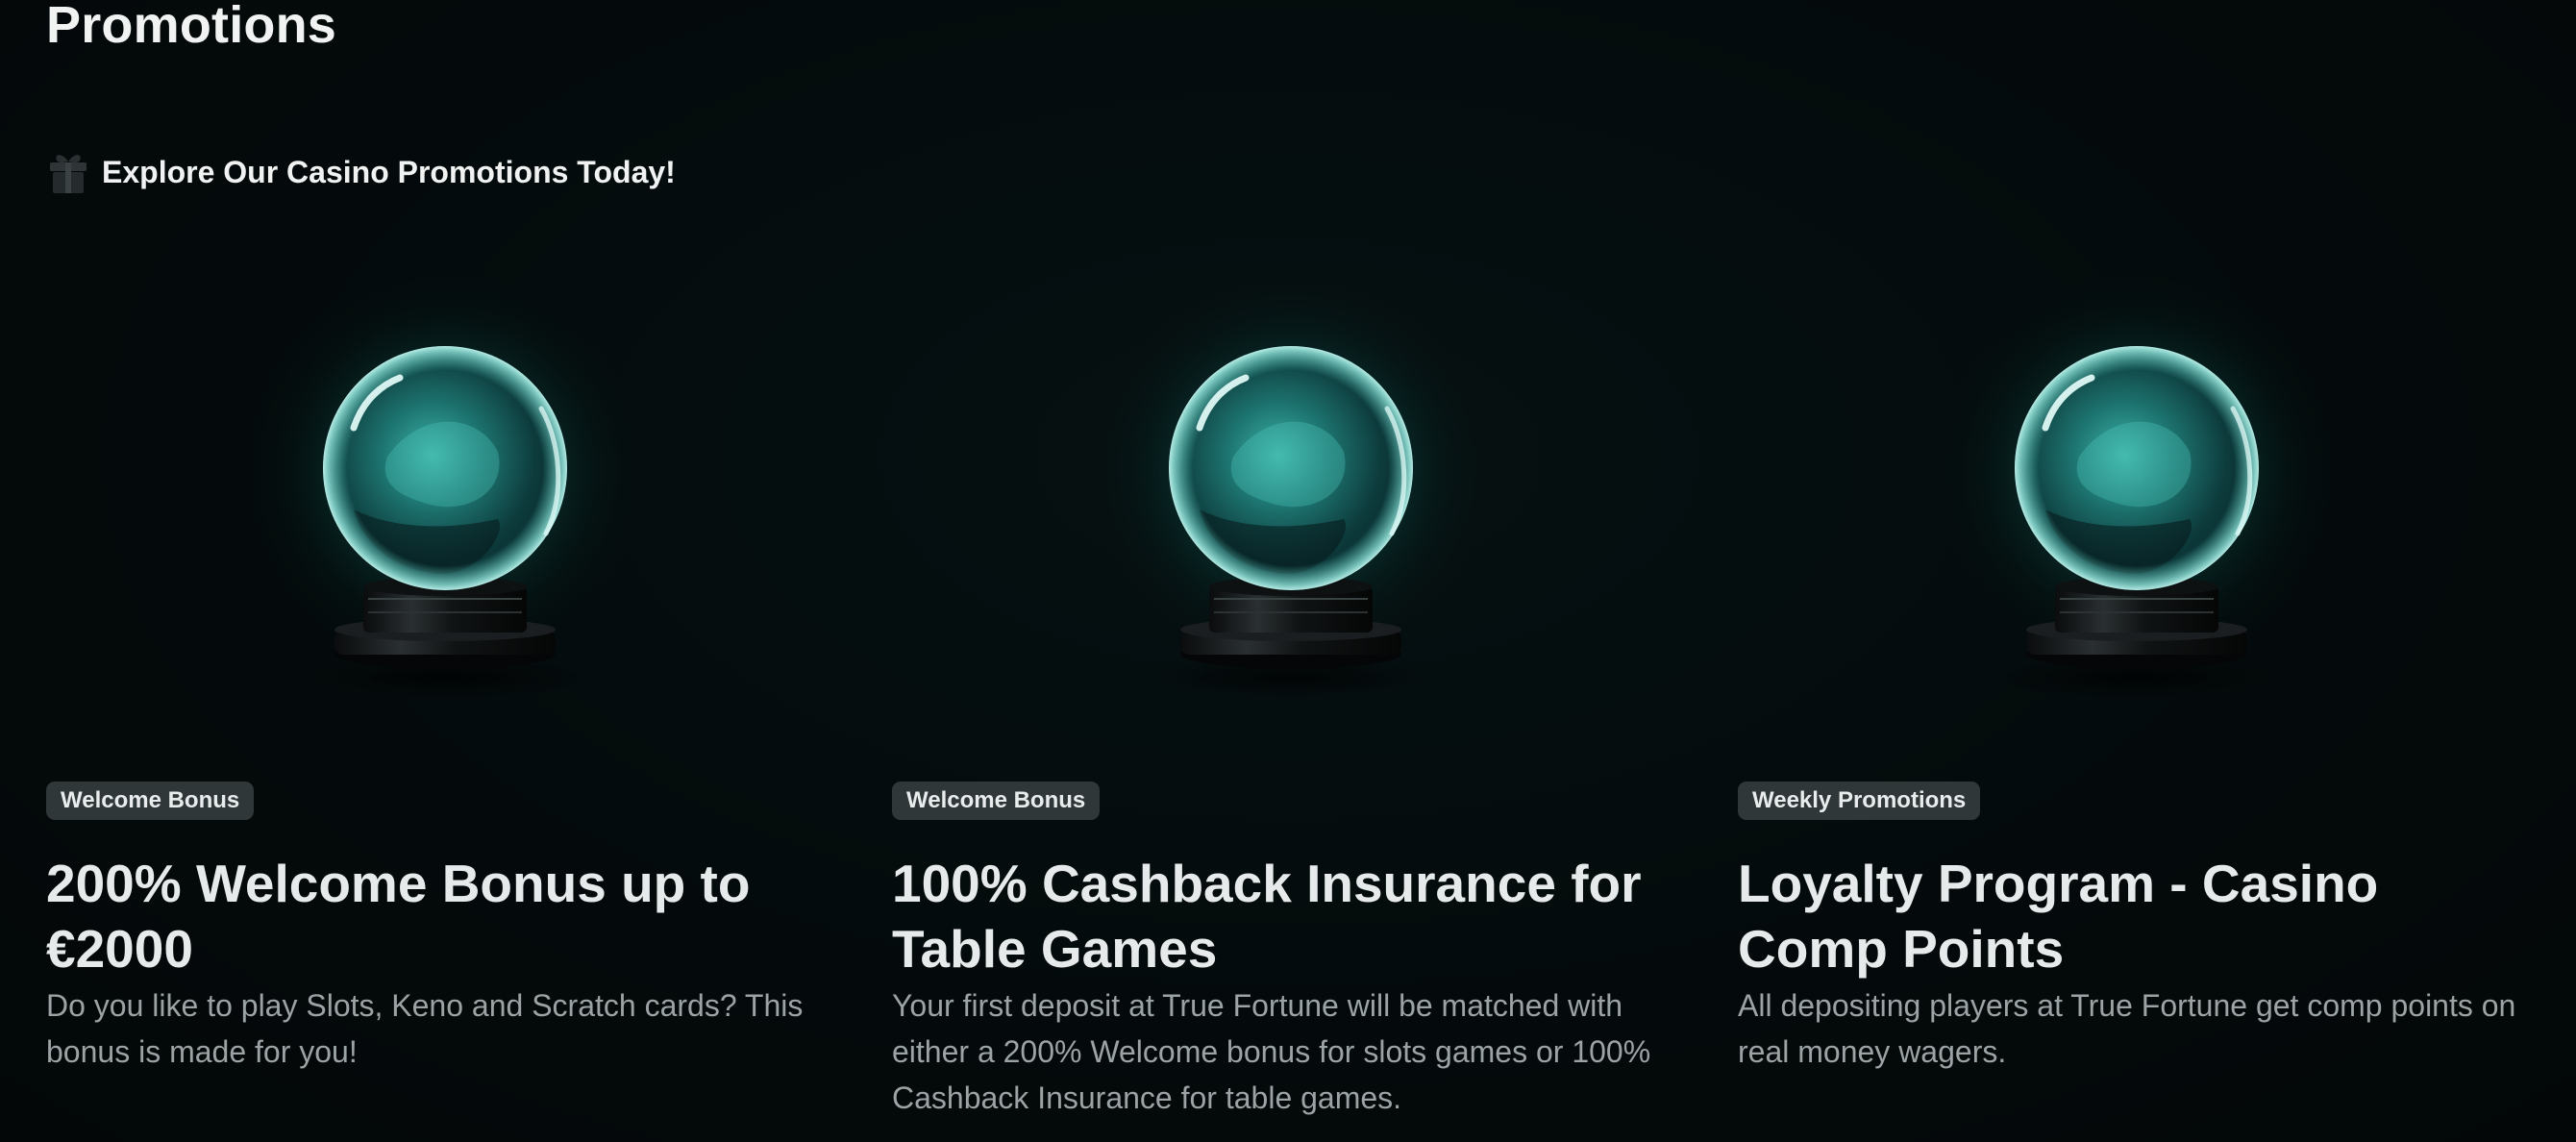  I want to click on promotion-title: 200% Welcome Bonus up to €2000, so click(445, 916).